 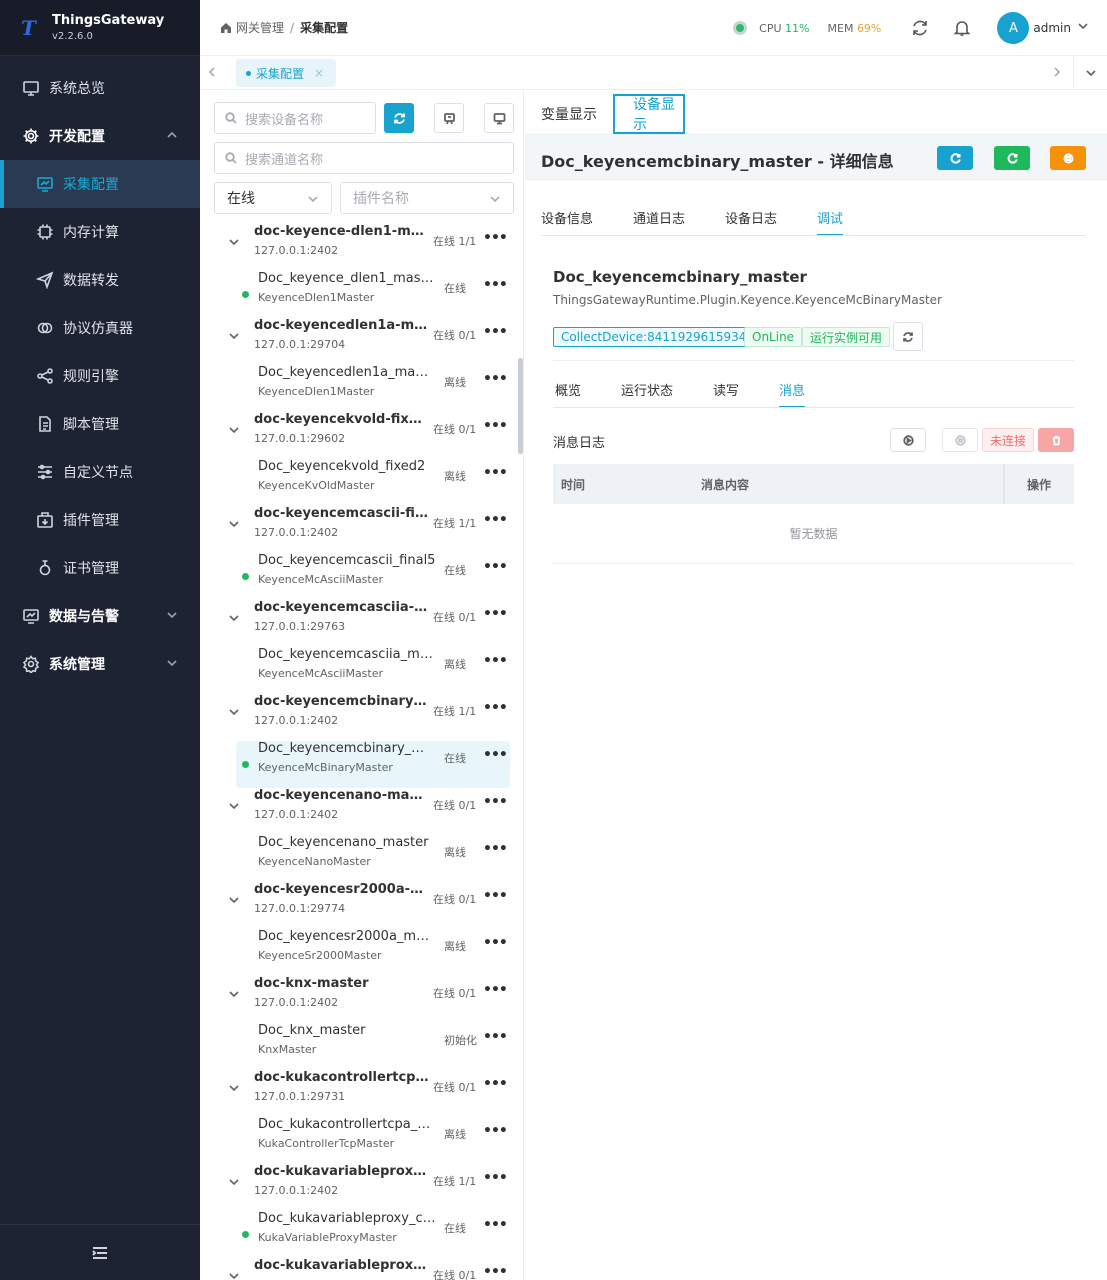 What do you see at coordinates (1004, 484) in the screenshot?
I see `column-resize-handle` at bounding box center [1004, 484].